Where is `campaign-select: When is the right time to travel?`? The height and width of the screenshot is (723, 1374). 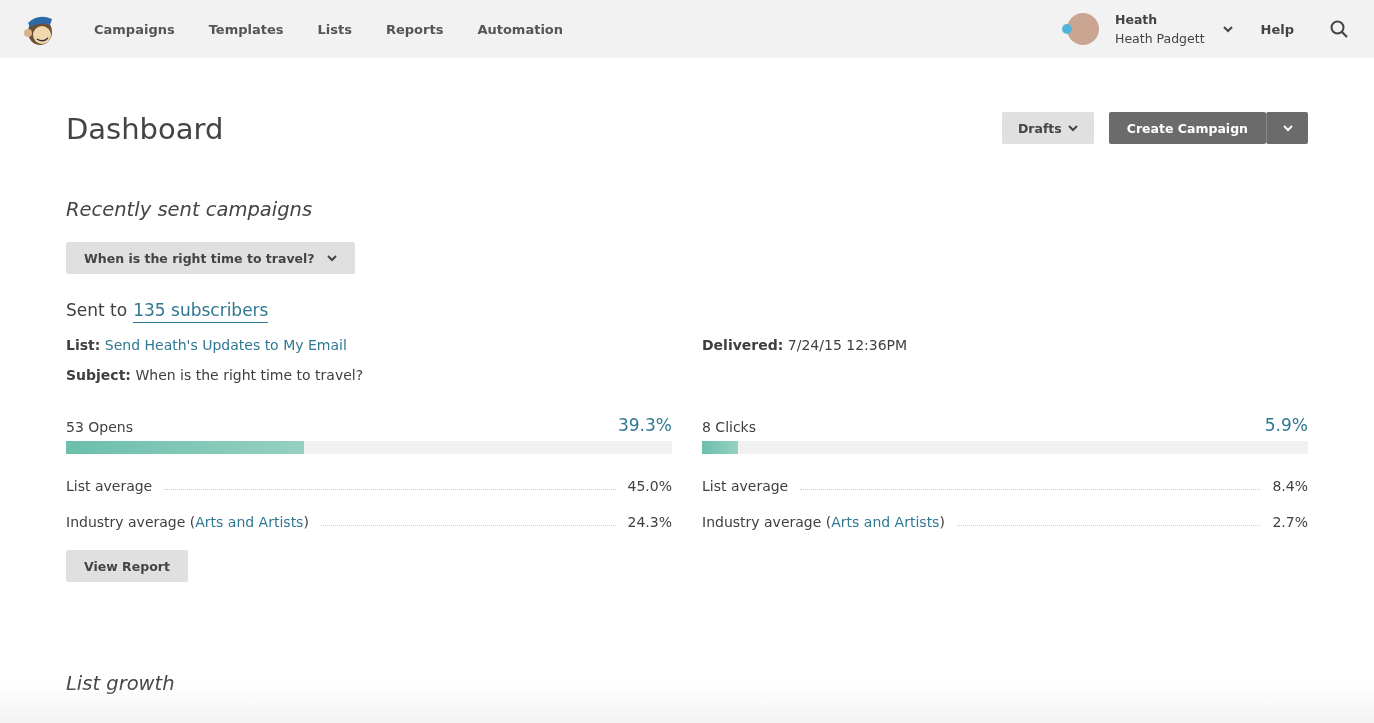 campaign-select: When is the right time to travel? is located at coordinates (210, 258).